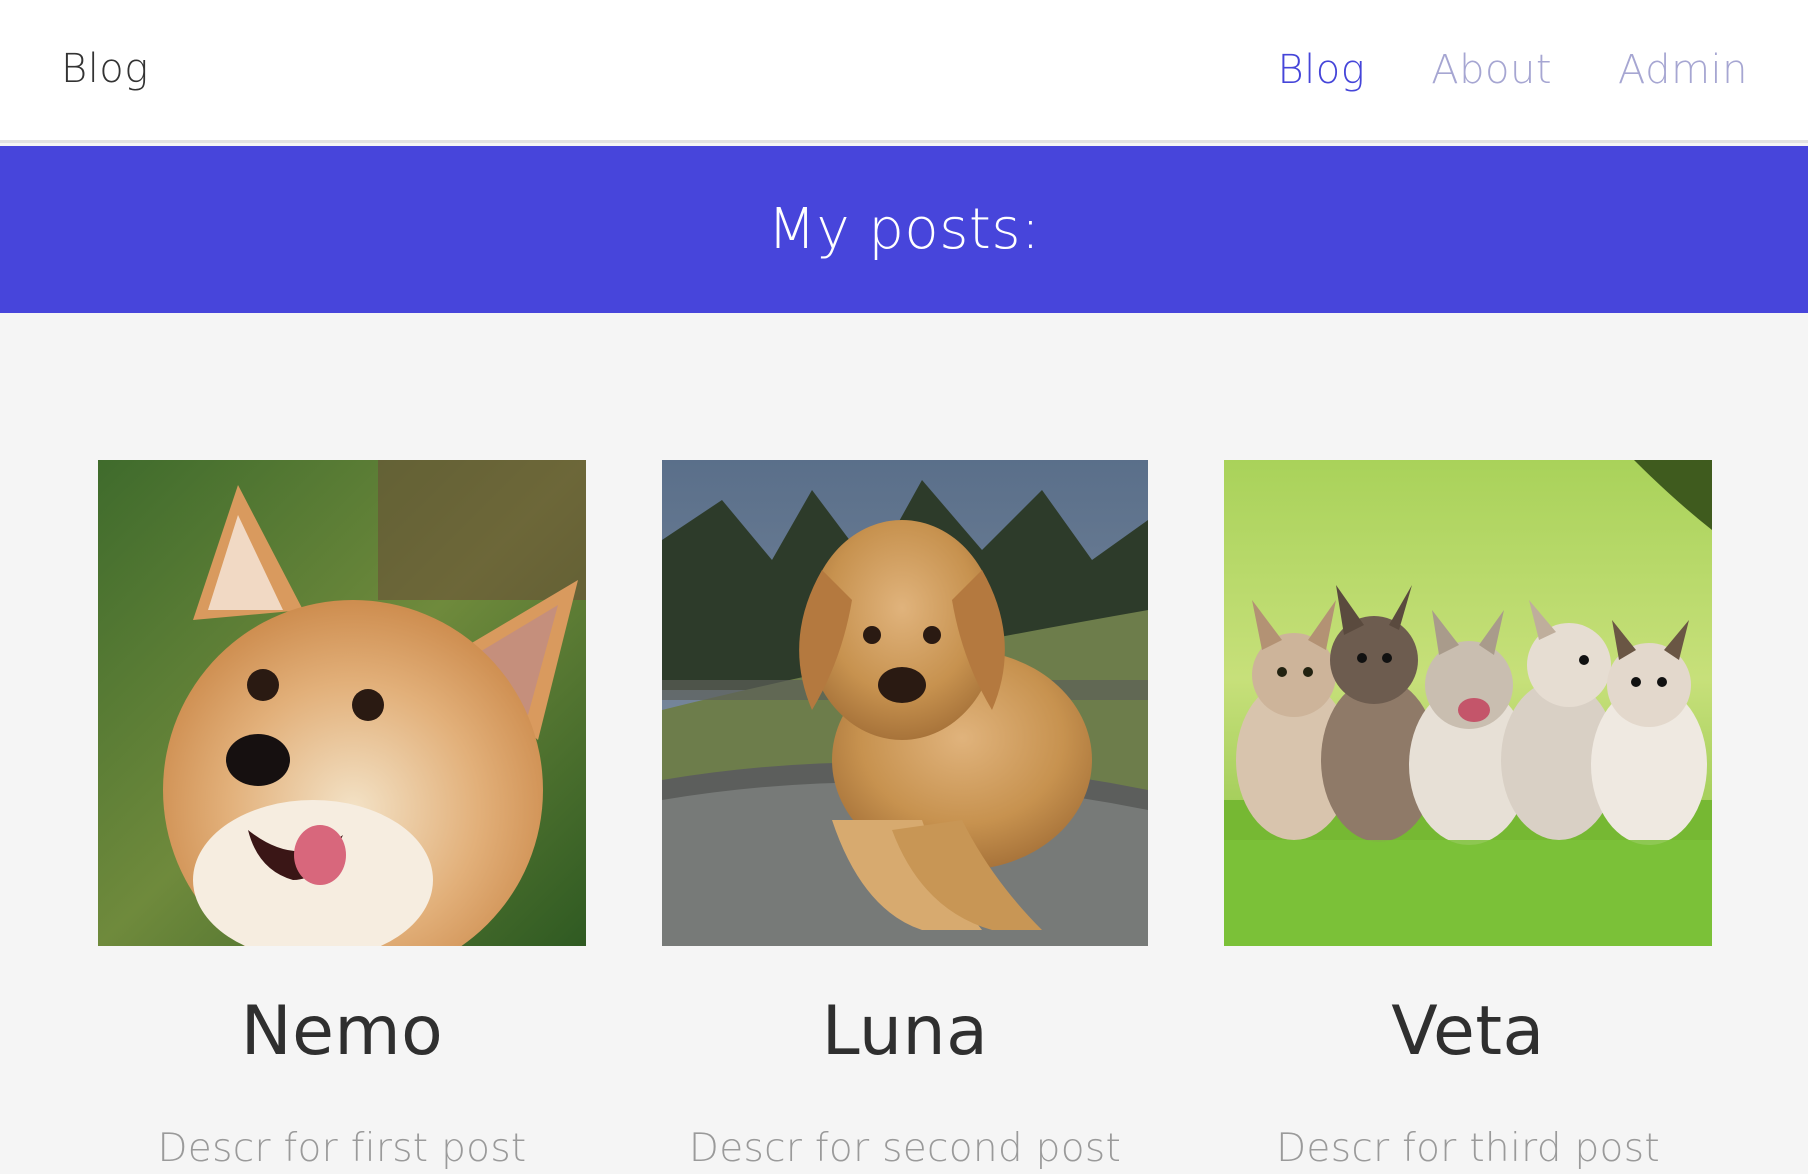 The image size is (1808, 1174). I want to click on puppies-illustration, so click(1468, 703).